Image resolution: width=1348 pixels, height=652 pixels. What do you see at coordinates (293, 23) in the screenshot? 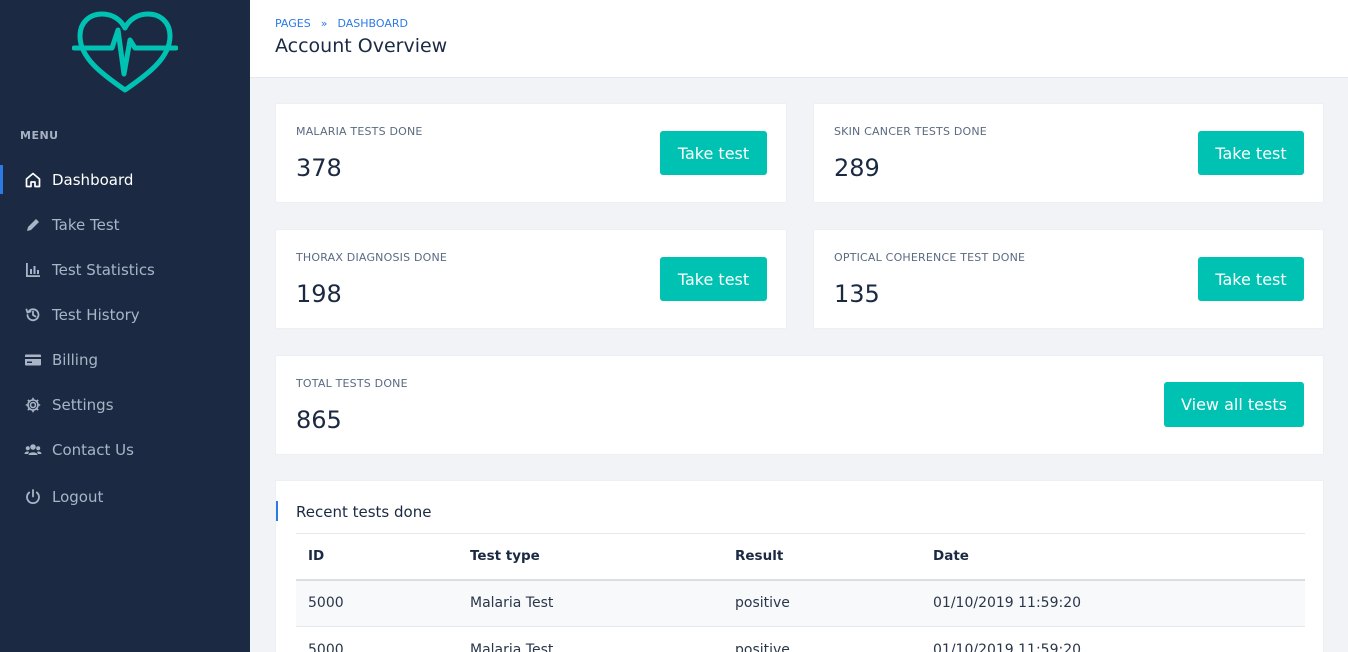
I see `breadcrumb-item-pages: PAGES` at bounding box center [293, 23].